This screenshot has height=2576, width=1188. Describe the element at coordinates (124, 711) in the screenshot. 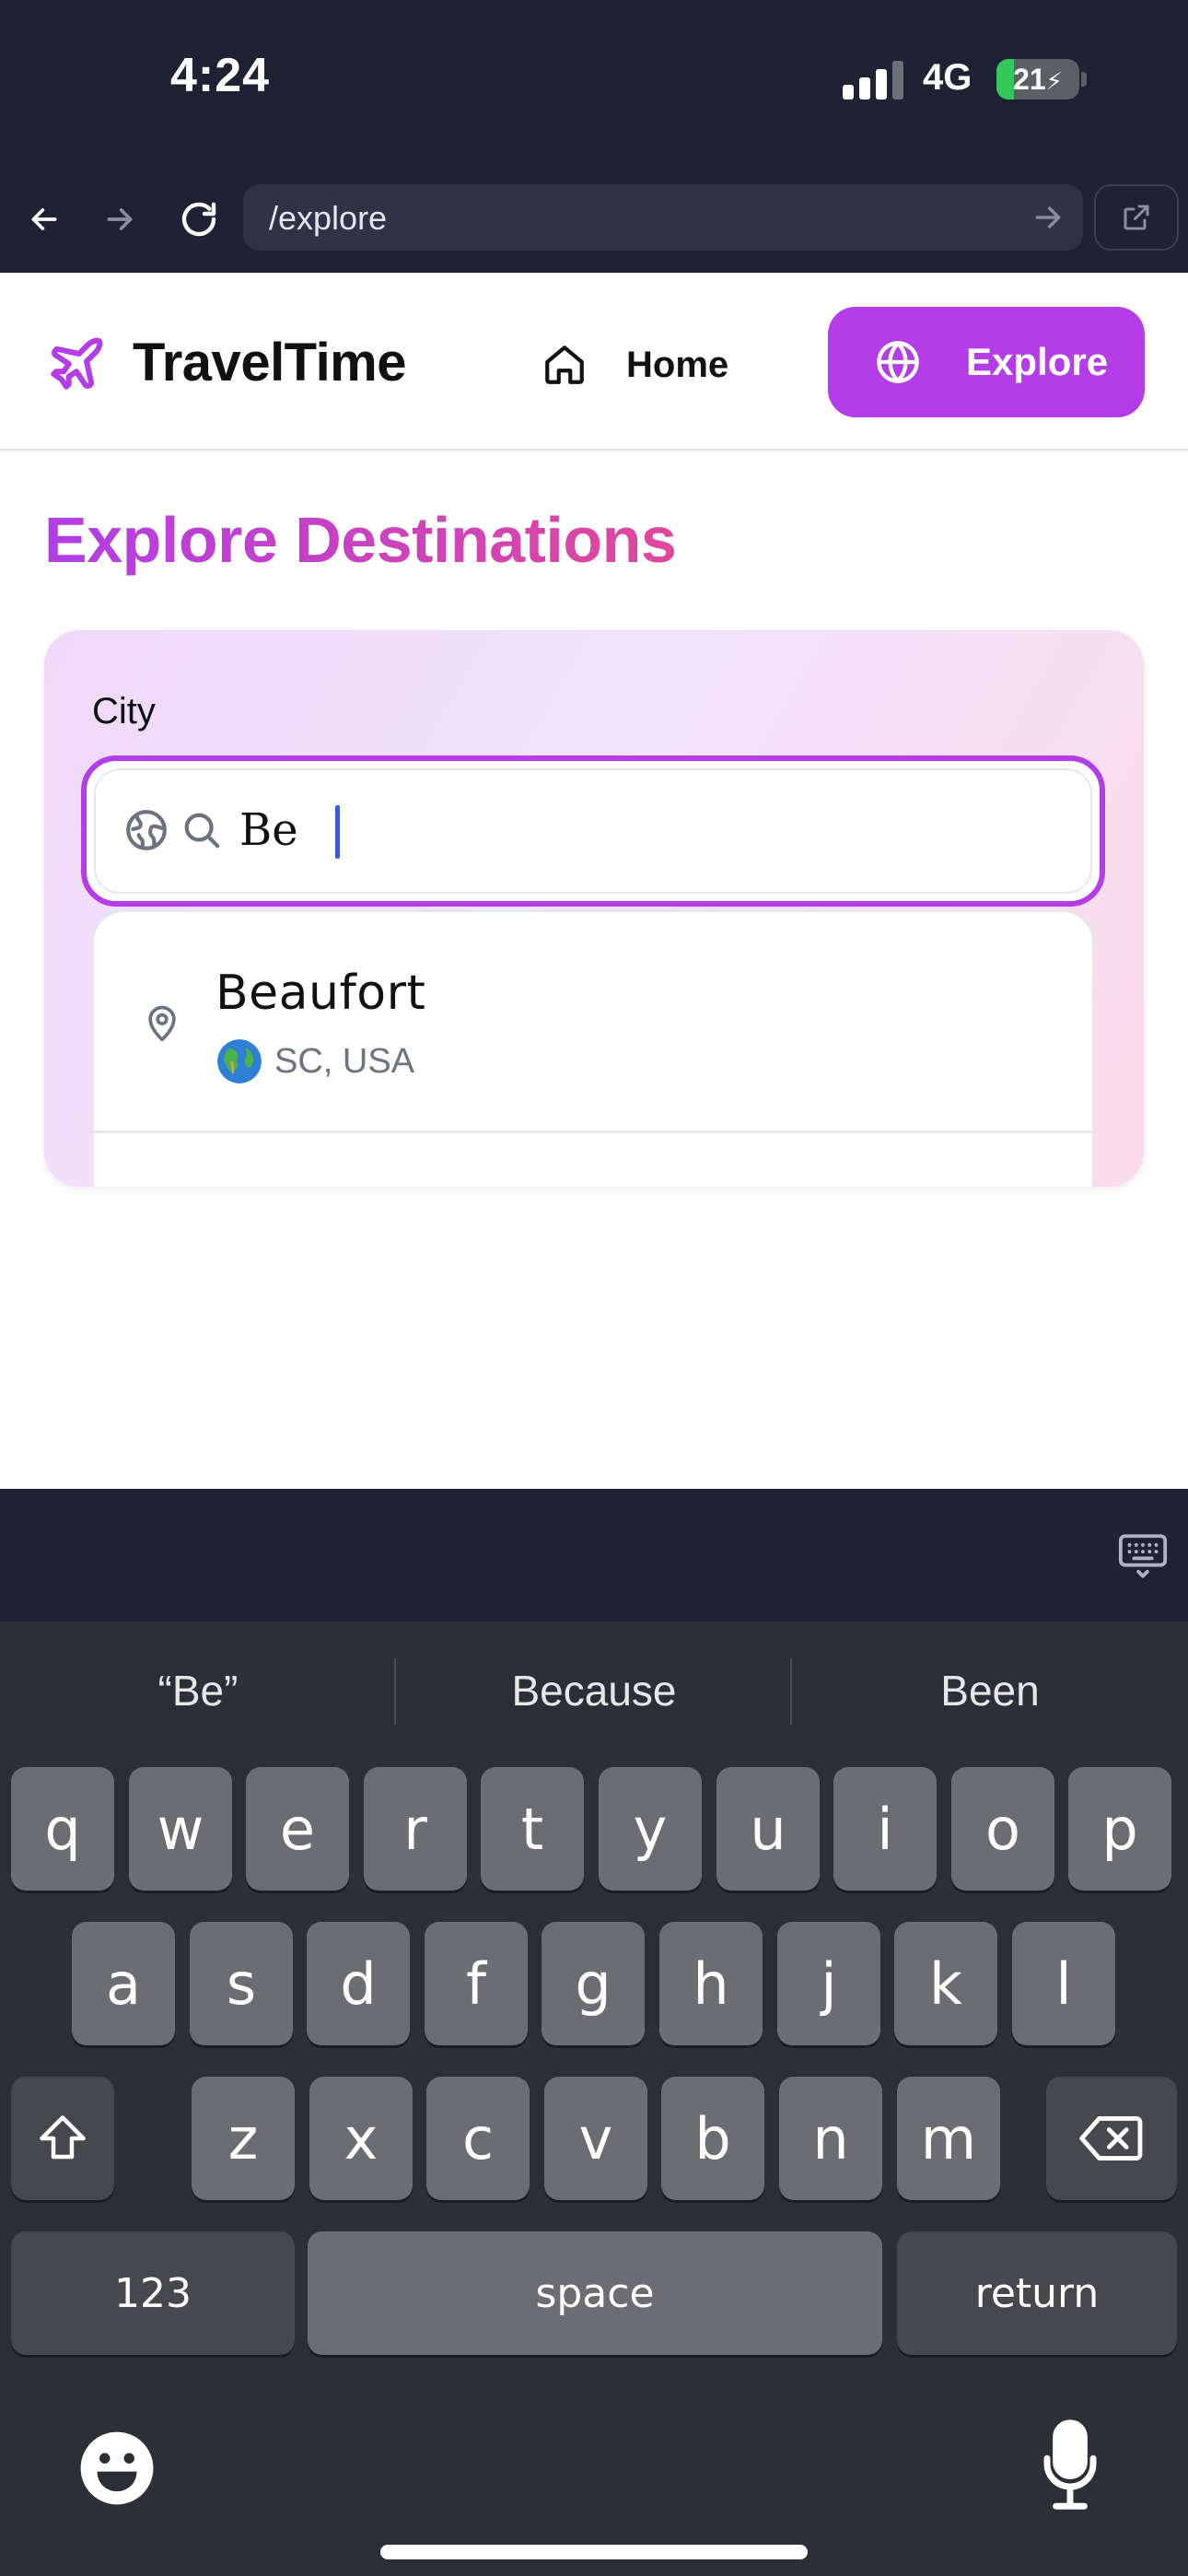

I see `city-field-label: City` at that location.